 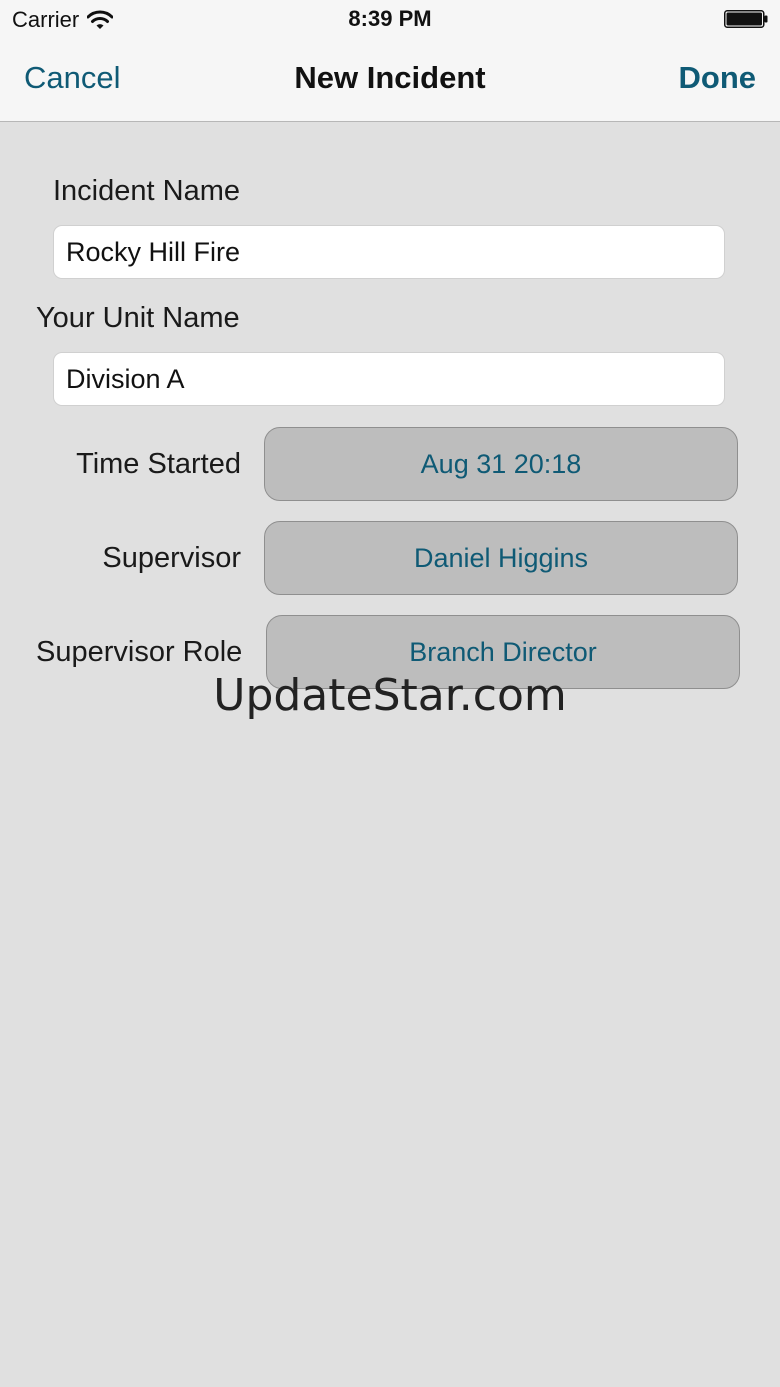 What do you see at coordinates (389, 252) in the screenshot?
I see `incident-name-field` at bounding box center [389, 252].